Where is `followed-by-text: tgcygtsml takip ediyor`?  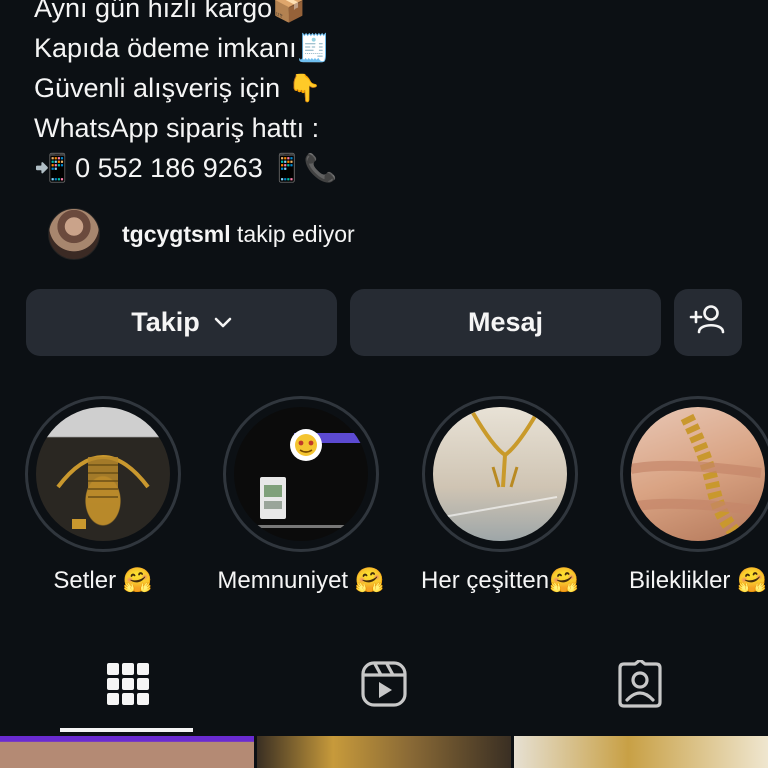
followed-by-text: tgcygtsml takip ediyor is located at coordinates (238, 234).